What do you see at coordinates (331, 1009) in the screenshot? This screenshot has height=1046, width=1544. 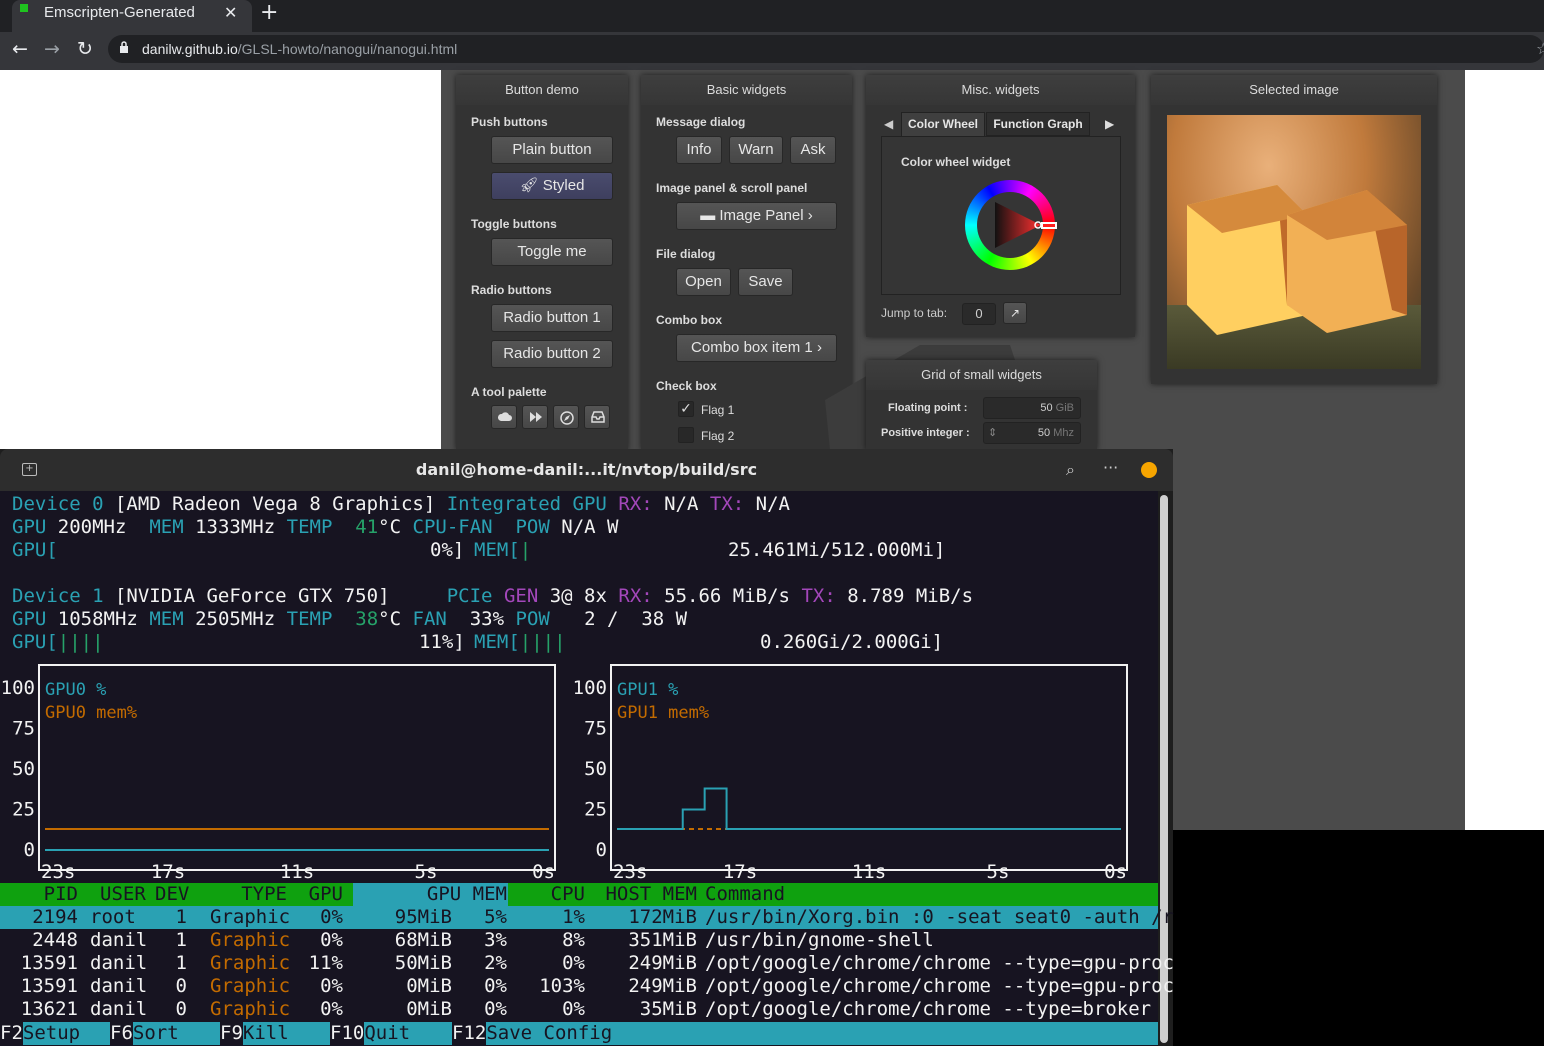 I see `gpu-cell: 0%` at bounding box center [331, 1009].